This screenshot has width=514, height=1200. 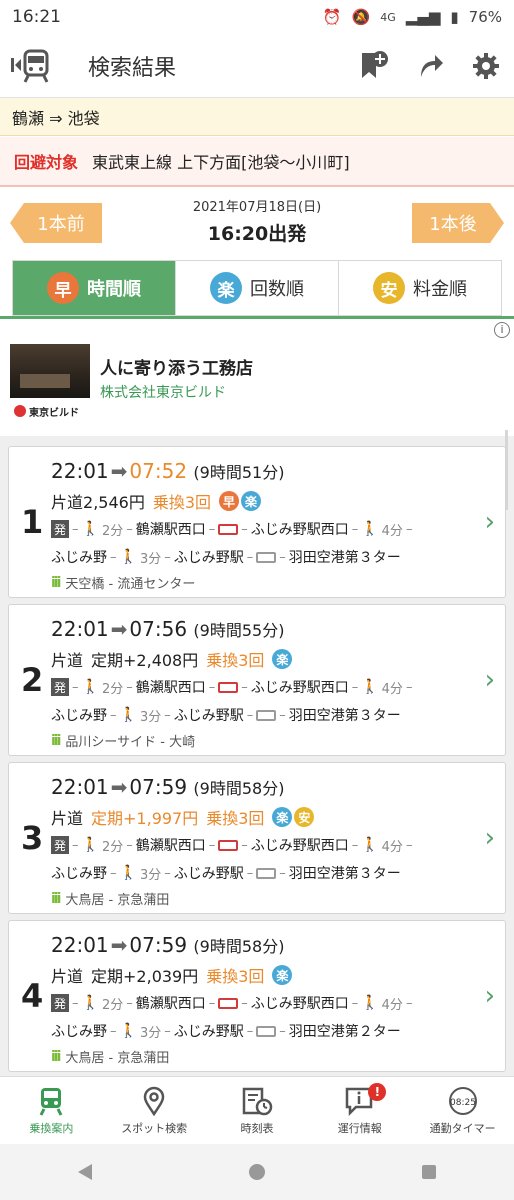 What do you see at coordinates (430, 66) in the screenshot?
I see `share-button` at bounding box center [430, 66].